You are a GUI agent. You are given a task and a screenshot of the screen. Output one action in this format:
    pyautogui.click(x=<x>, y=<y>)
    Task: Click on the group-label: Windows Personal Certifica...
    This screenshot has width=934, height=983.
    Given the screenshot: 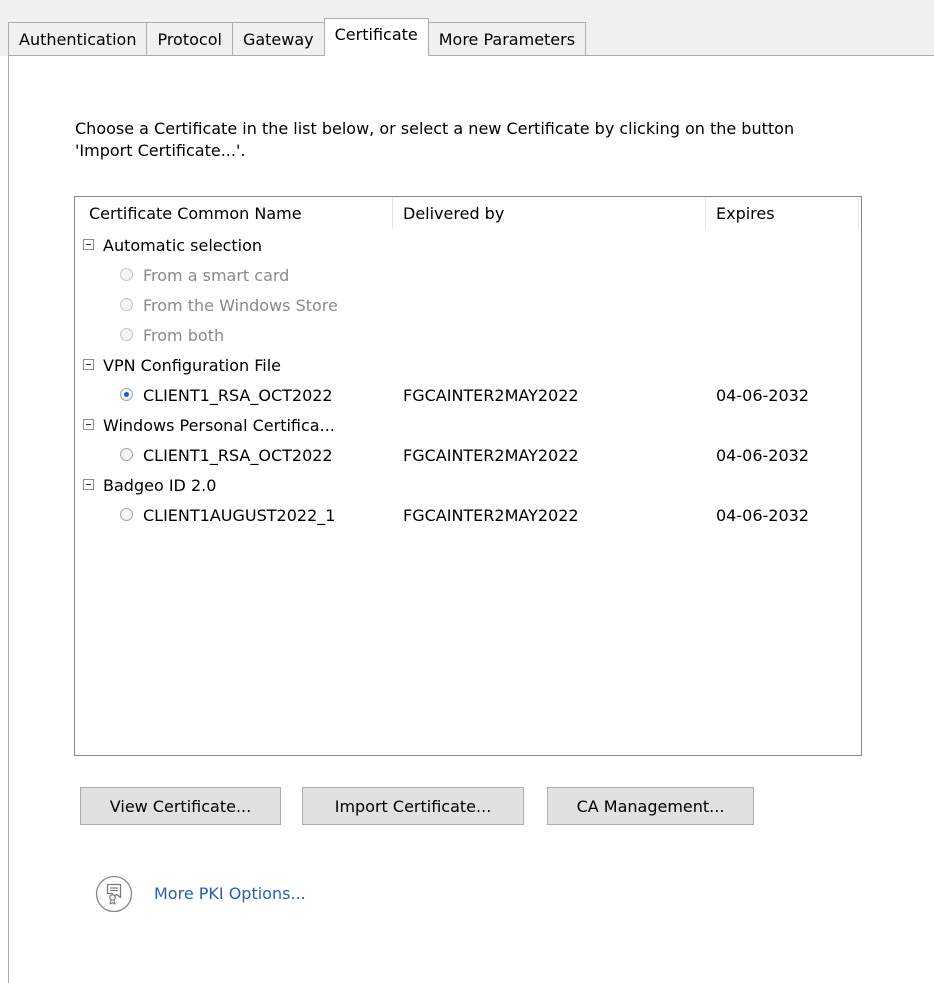 What is the action you would take?
    pyautogui.click(x=219, y=425)
    